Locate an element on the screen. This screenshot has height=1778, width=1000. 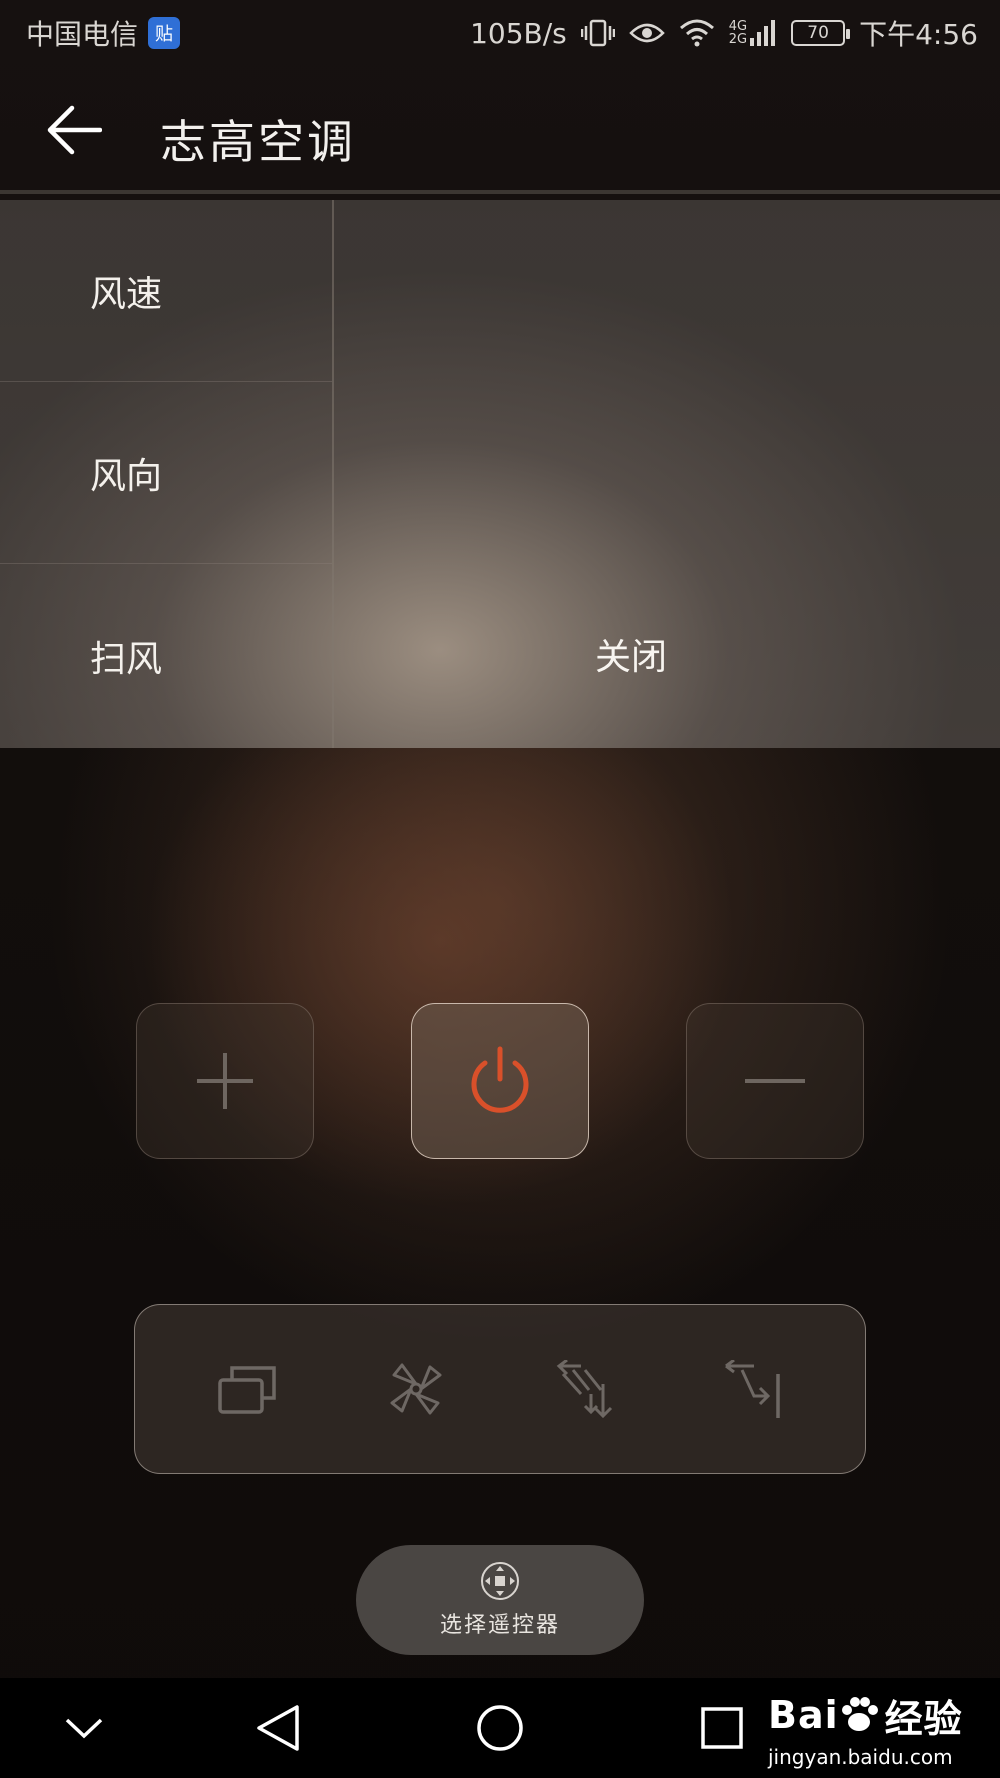
wifi-icon is located at coordinates (697, 33).